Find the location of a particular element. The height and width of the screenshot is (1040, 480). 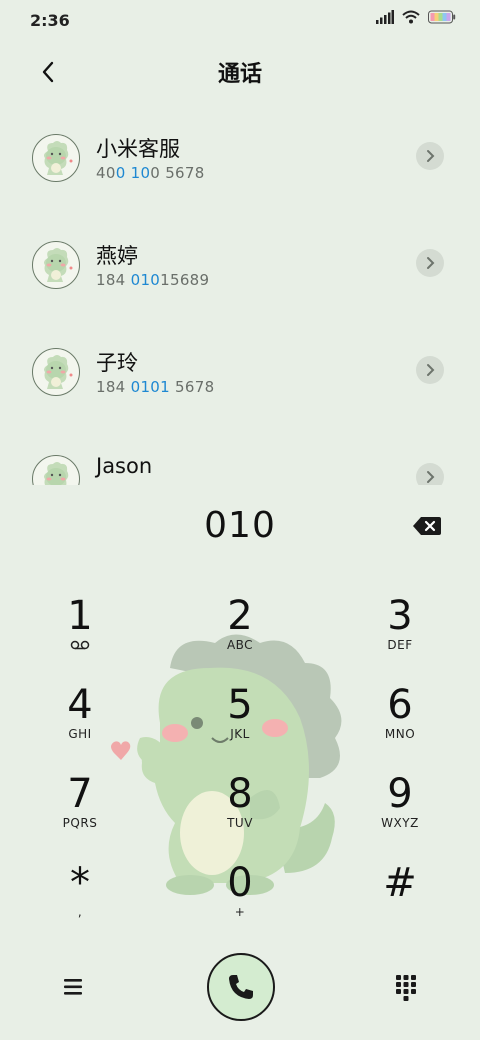

key-digit: 1 is located at coordinates (80, 616).